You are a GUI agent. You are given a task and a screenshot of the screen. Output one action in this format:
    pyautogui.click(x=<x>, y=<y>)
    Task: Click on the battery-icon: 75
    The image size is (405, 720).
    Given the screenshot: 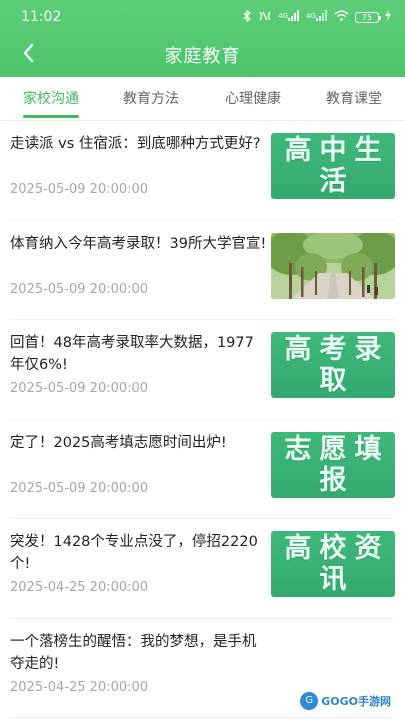 What is the action you would take?
    pyautogui.click(x=368, y=17)
    